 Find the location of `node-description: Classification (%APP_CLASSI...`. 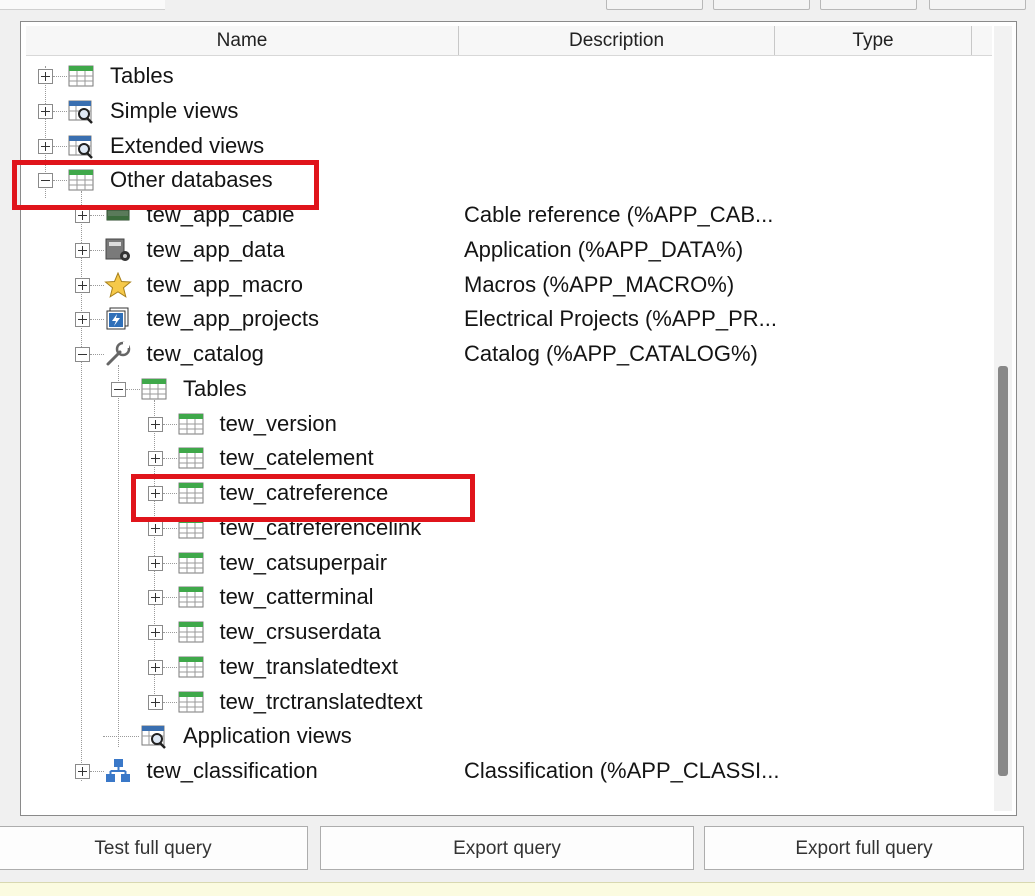

node-description: Classification (%APP_CLASSI... is located at coordinates (622, 770).